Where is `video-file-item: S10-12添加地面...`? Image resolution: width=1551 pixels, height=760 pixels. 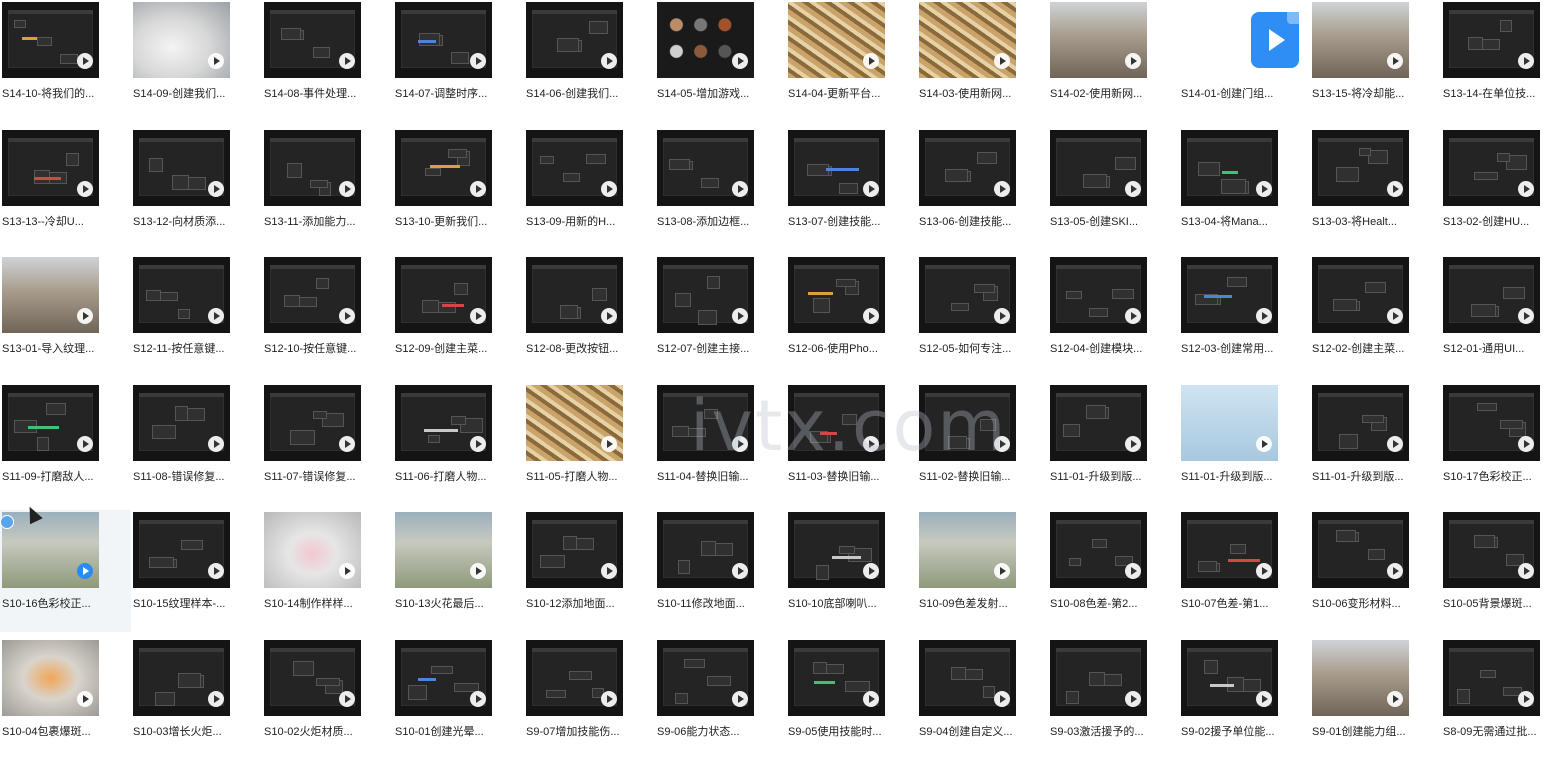 video-file-item: S10-12添加地面... is located at coordinates (589, 571).